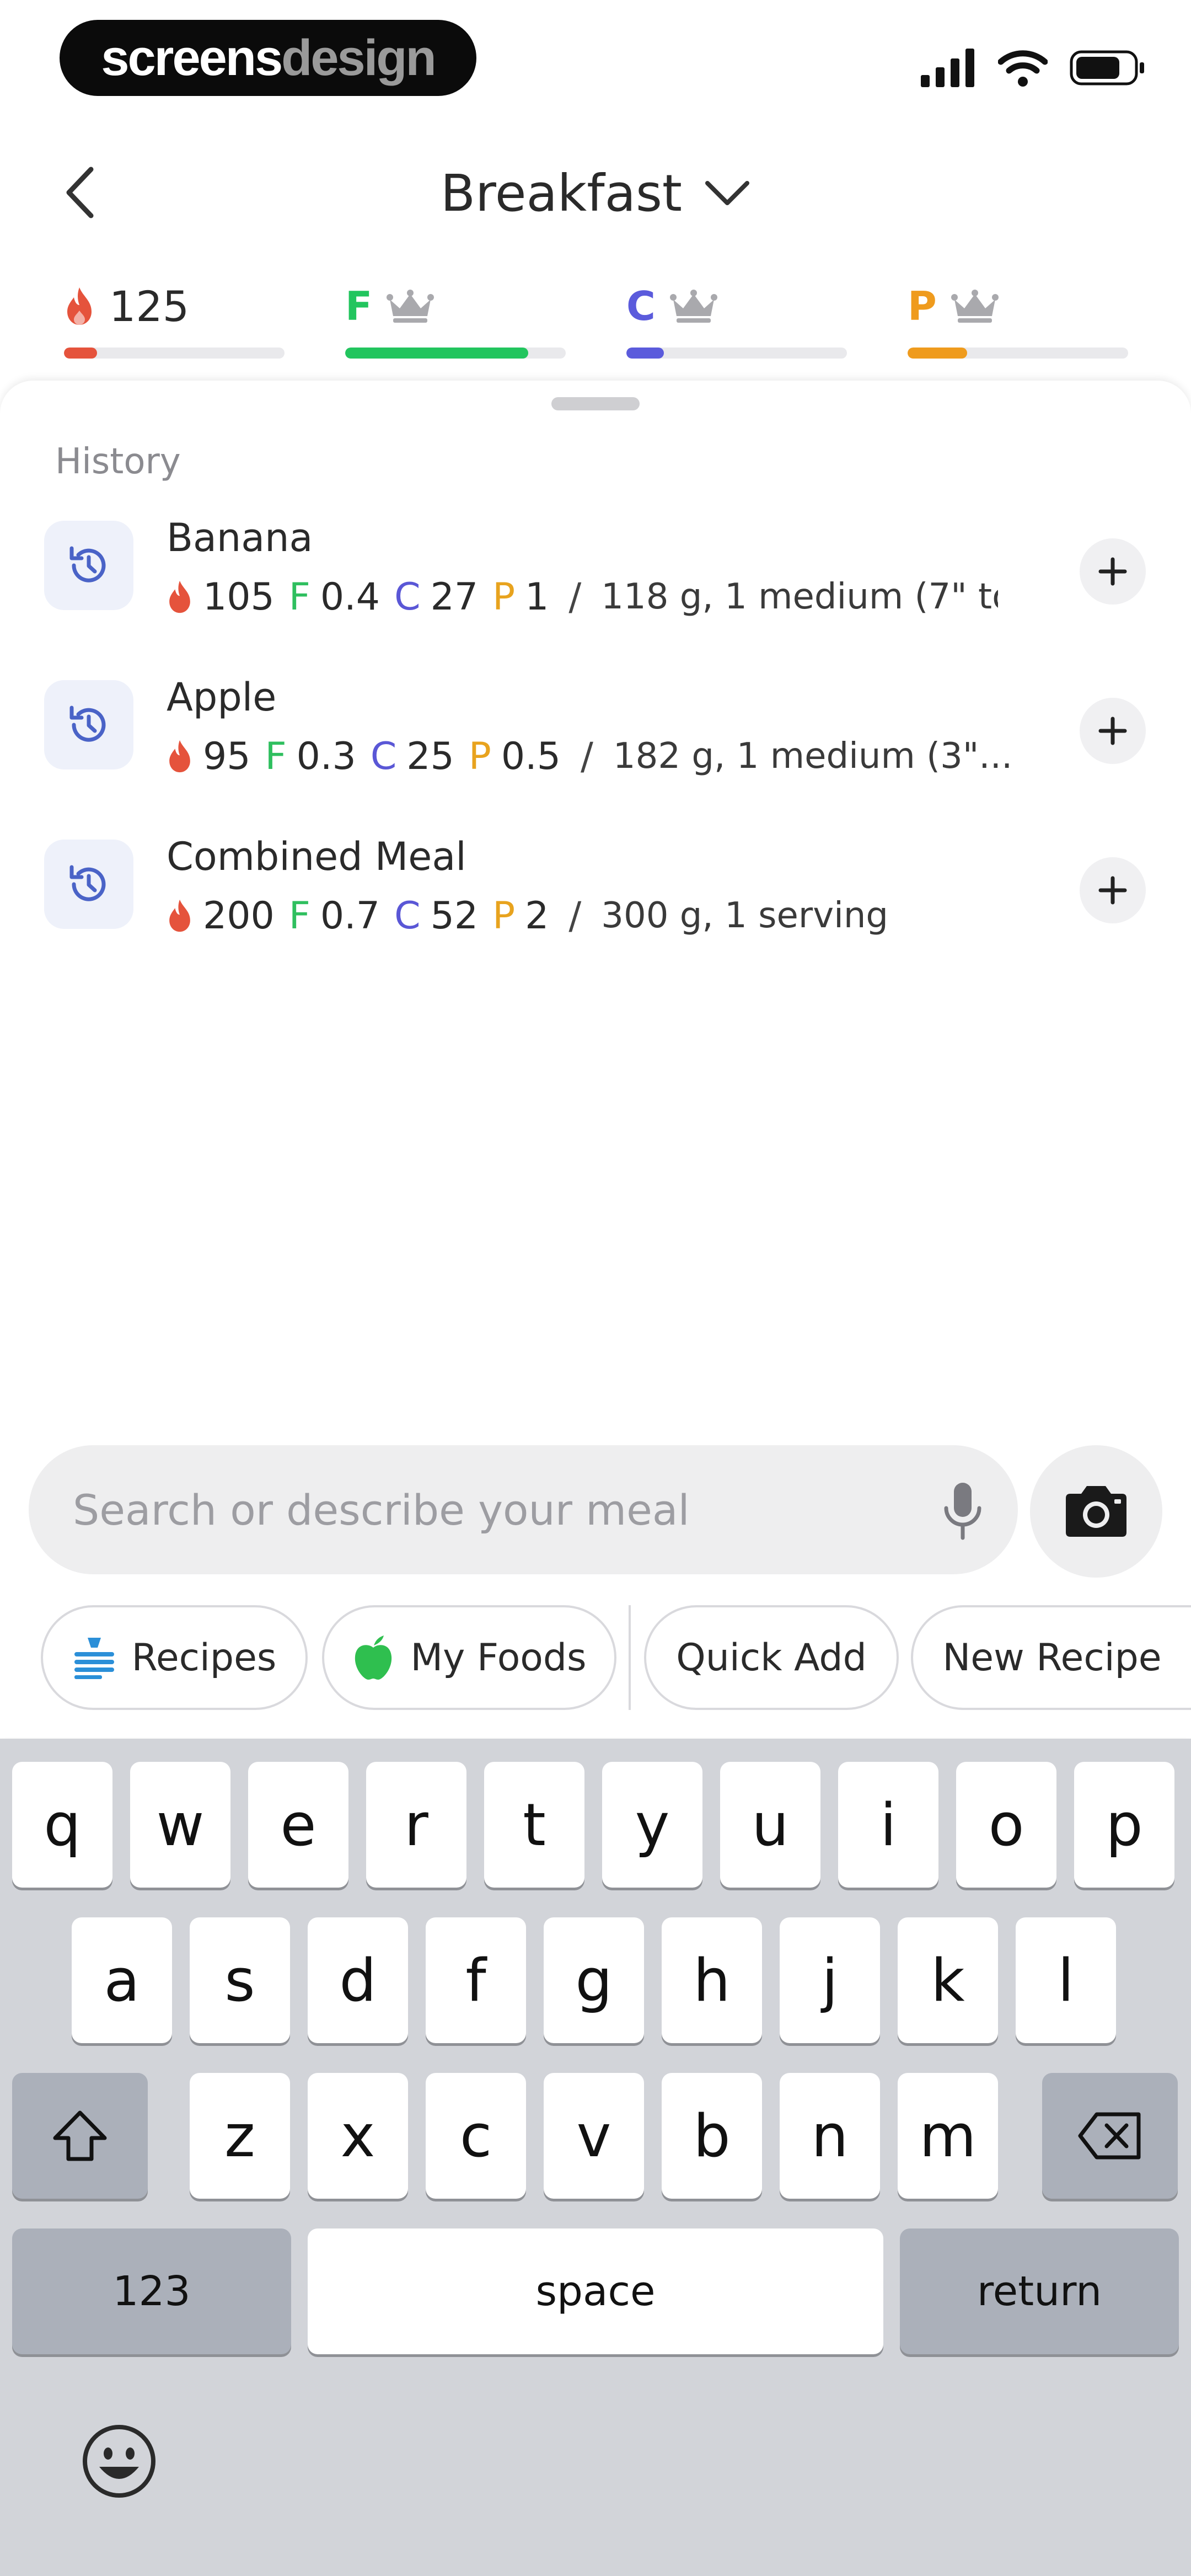 The height and width of the screenshot is (2576, 1191). What do you see at coordinates (122, 1980) in the screenshot?
I see `key-a: a` at bounding box center [122, 1980].